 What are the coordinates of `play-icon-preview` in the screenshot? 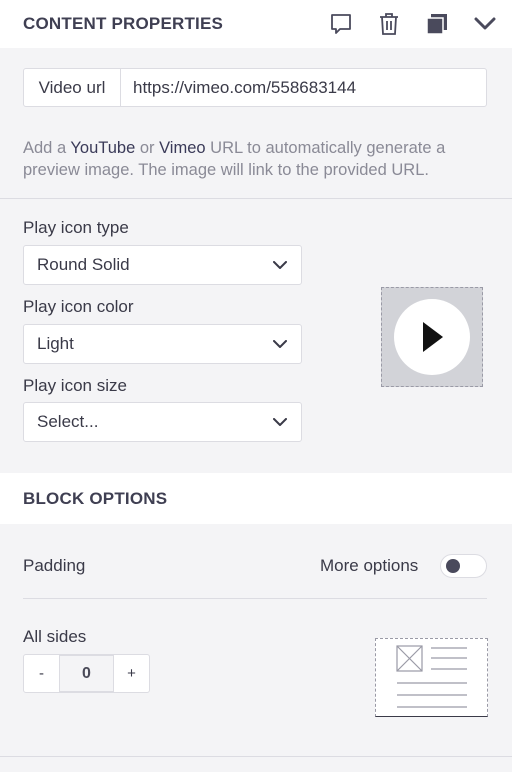 It's located at (432, 337).